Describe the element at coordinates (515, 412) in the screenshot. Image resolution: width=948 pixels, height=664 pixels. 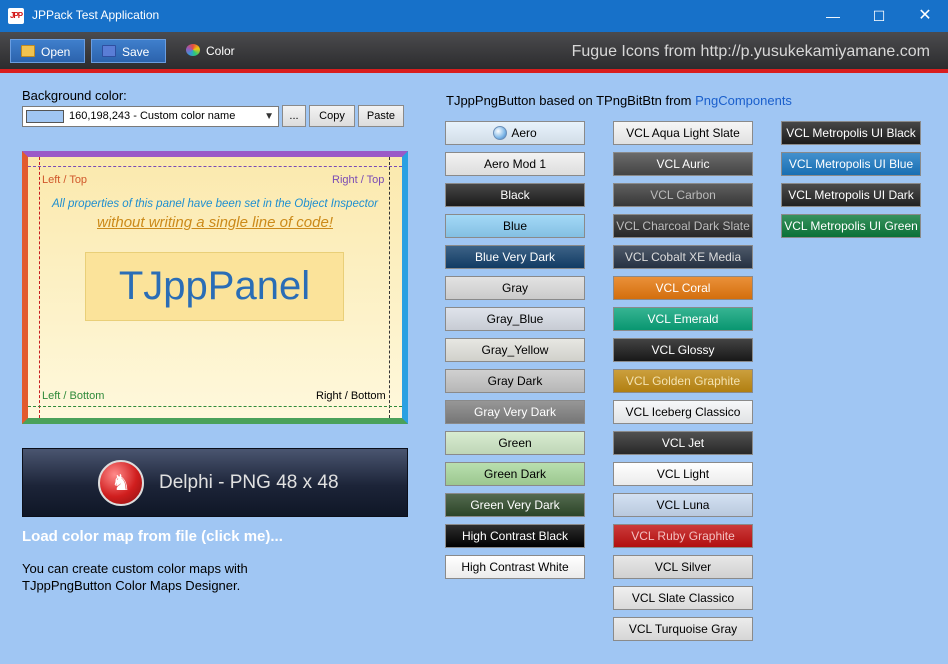
I see `png-button-gray-very-dark: Gray Very Dark` at that location.